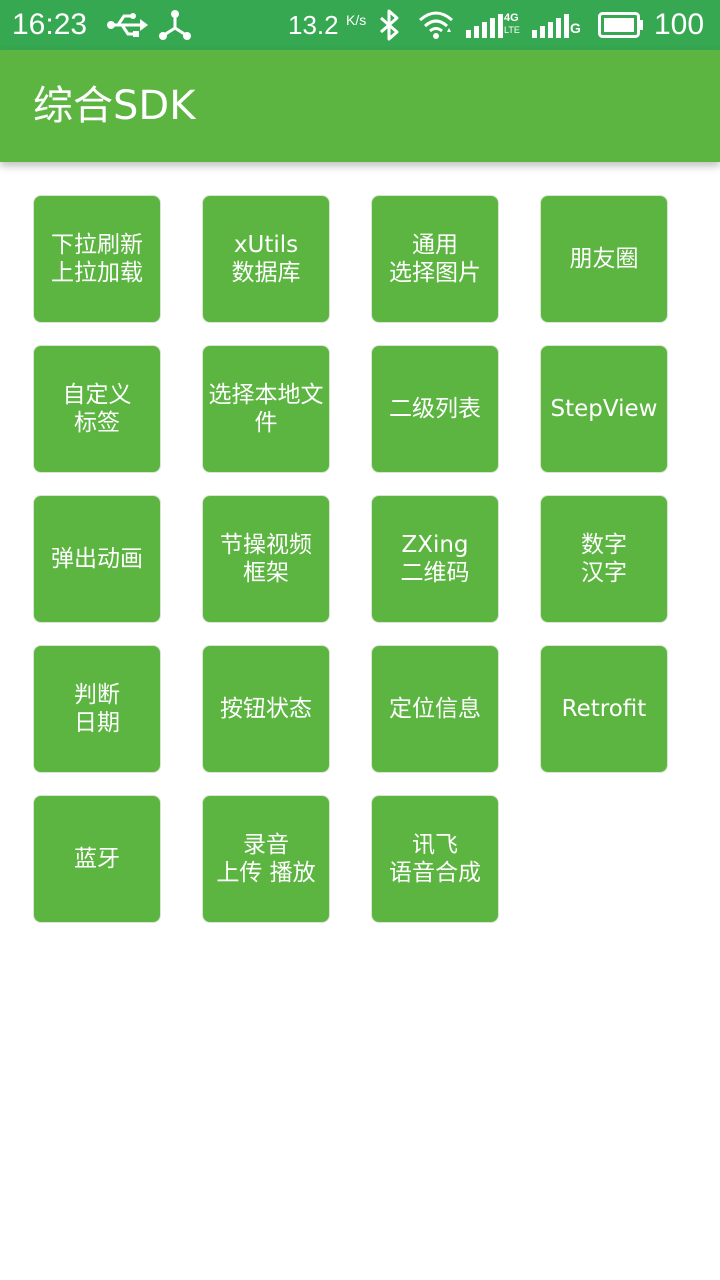 Image resolution: width=720 pixels, height=1280 pixels. Describe the element at coordinates (435, 409) in the screenshot. I see `tile-nested-list: 二级列表` at that location.